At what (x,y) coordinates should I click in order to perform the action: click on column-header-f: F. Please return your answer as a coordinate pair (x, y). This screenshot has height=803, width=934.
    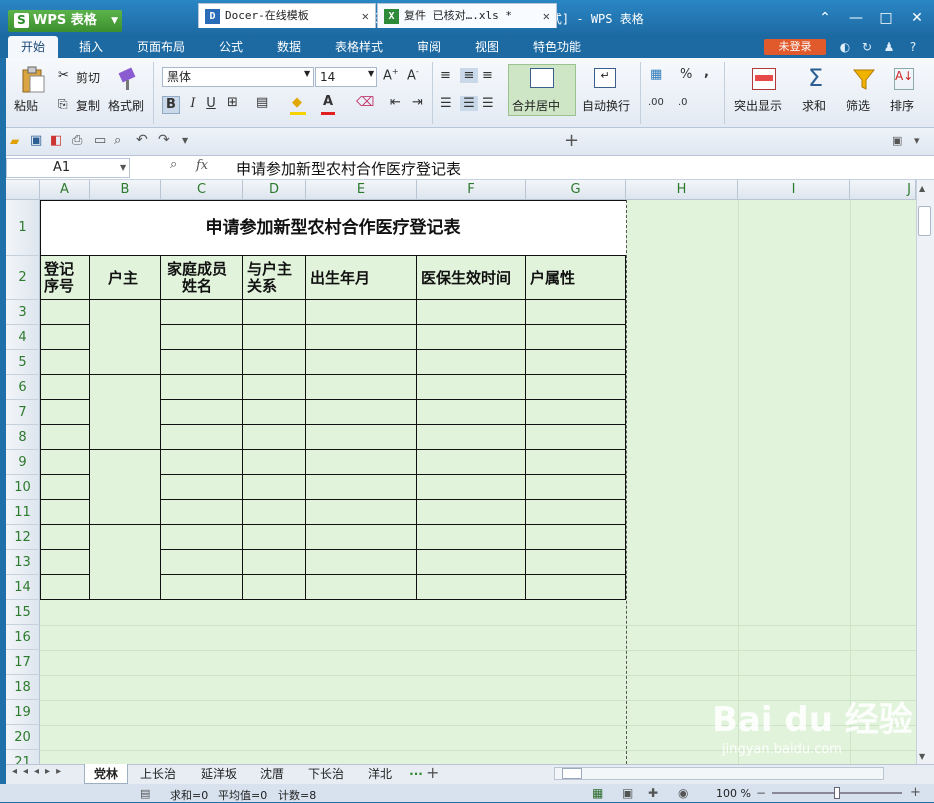
    Looking at the image, I should click on (471, 190).